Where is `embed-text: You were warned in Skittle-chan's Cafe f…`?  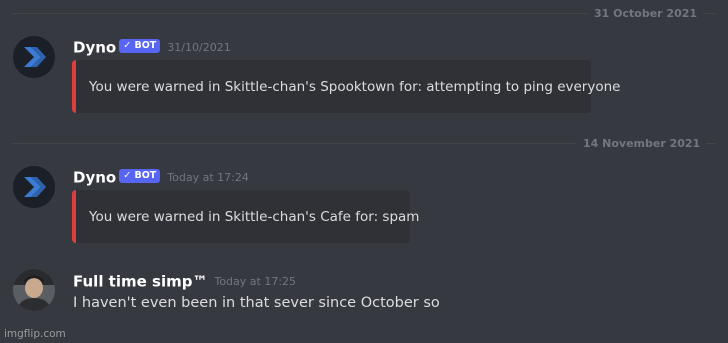
embed-text: You were warned in Skittle-chan's Cafe f… is located at coordinates (254, 216).